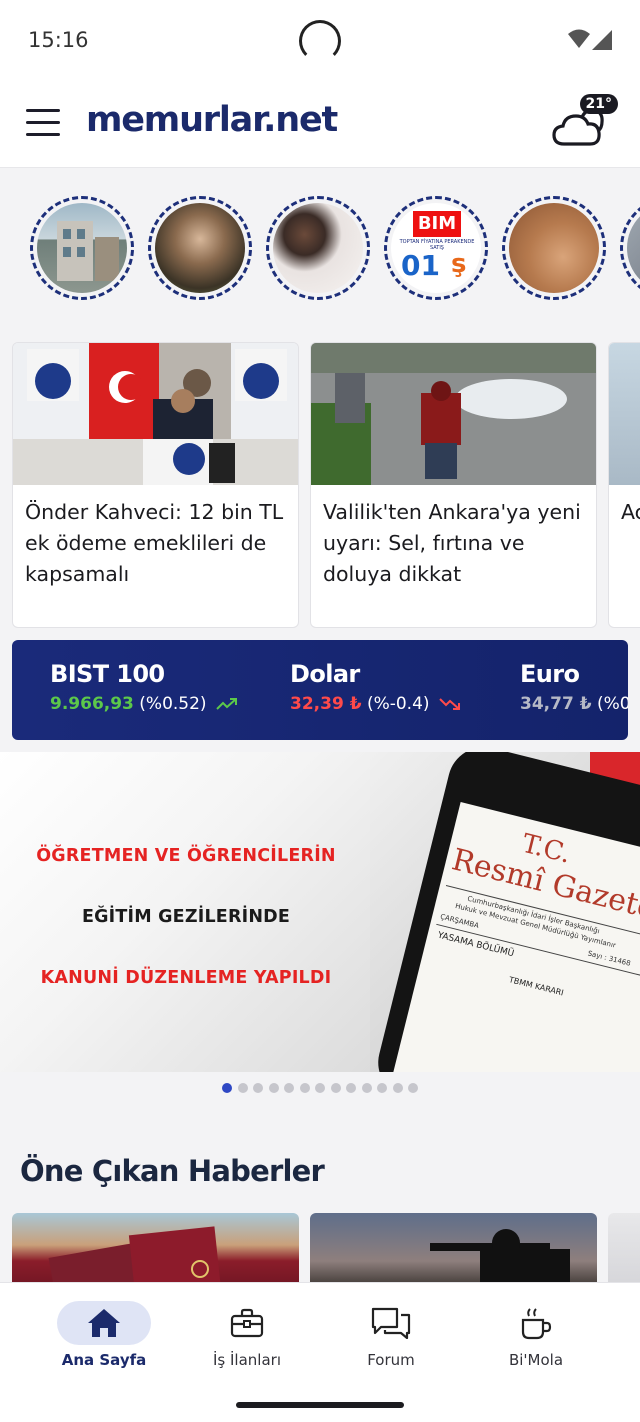  Describe the element at coordinates (398, 704) in the screenshot. I see `market-change: (%-0.4)` at that location.